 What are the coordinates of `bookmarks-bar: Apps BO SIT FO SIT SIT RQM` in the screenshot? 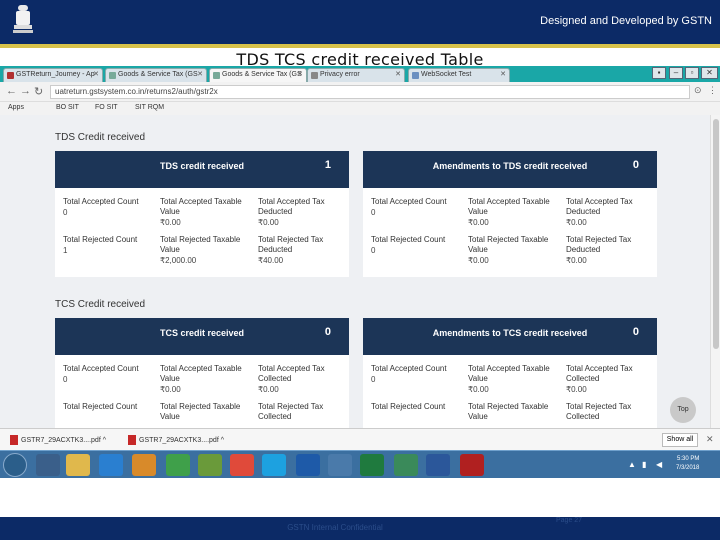 It's located at (360, 108).